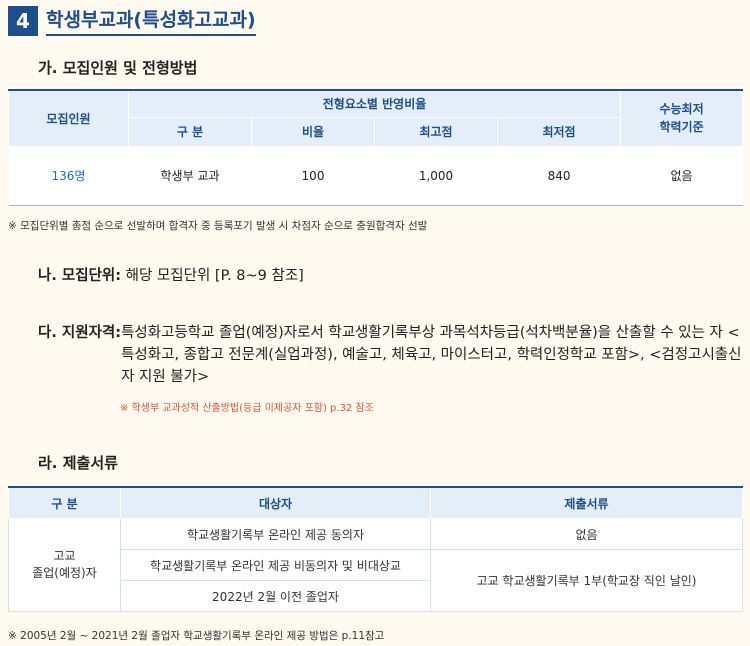 The width and height of the screenshot is (750, 646). Describe the element at coordinates (586, 534) in the screenshot. I see `cell-docs: 없음` at that location.